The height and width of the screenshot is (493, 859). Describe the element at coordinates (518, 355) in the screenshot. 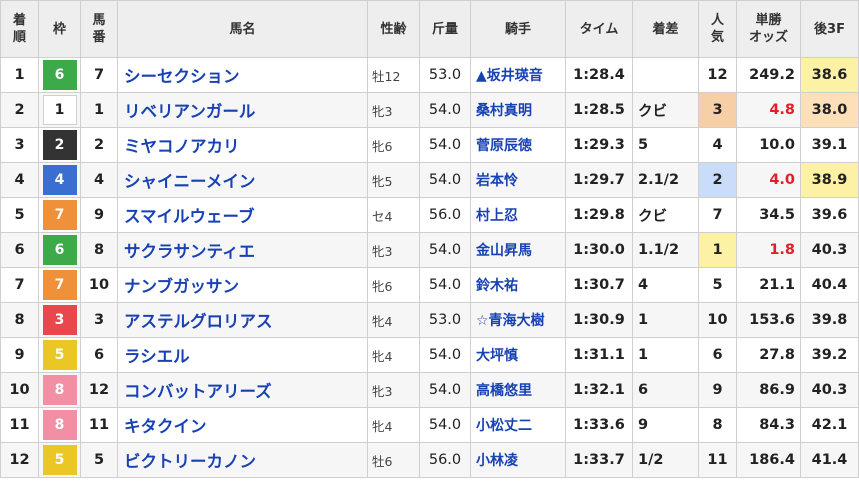

I see `jockey-link: 大坪慎` at that location.